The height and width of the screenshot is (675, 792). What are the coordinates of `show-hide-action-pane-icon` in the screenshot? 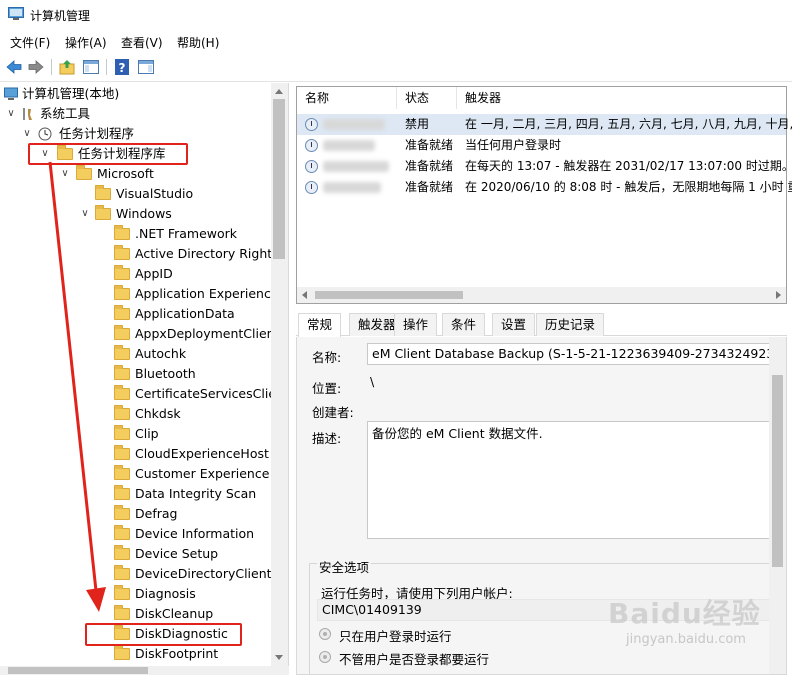 It's located at (146, 67).